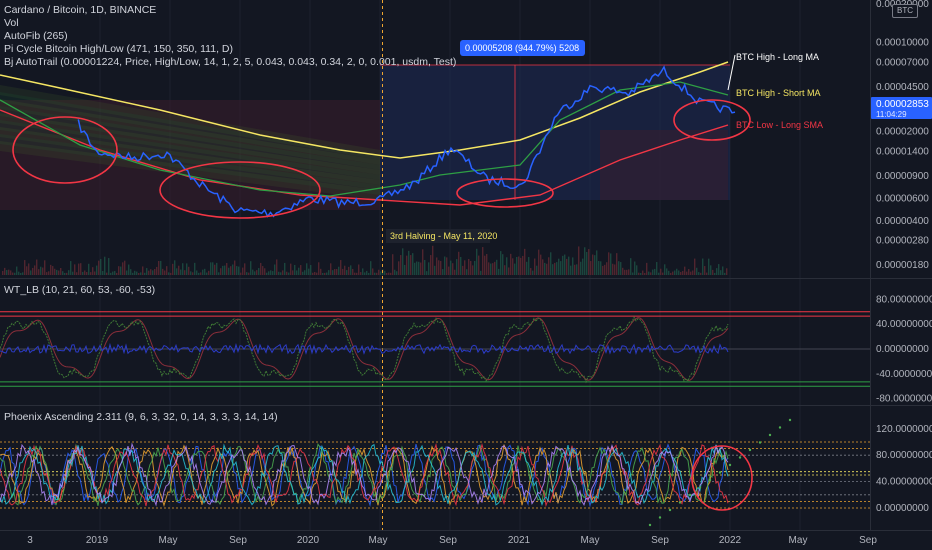 This screenshot has width=932, height=550. I want to click on wt-tick: -40.00000000, so click(904, 374).